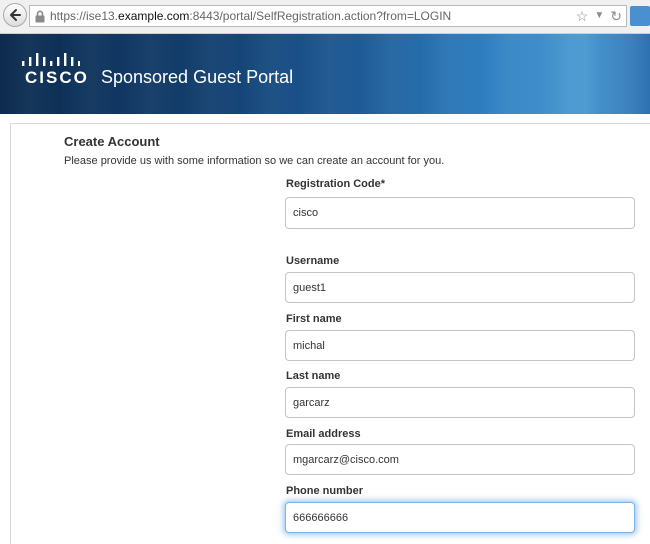 The image size is (650, 544). What do you see at coordinates (40, 16) in the screenshot?
I see `lock-icon` at bounding box center [40, 16].